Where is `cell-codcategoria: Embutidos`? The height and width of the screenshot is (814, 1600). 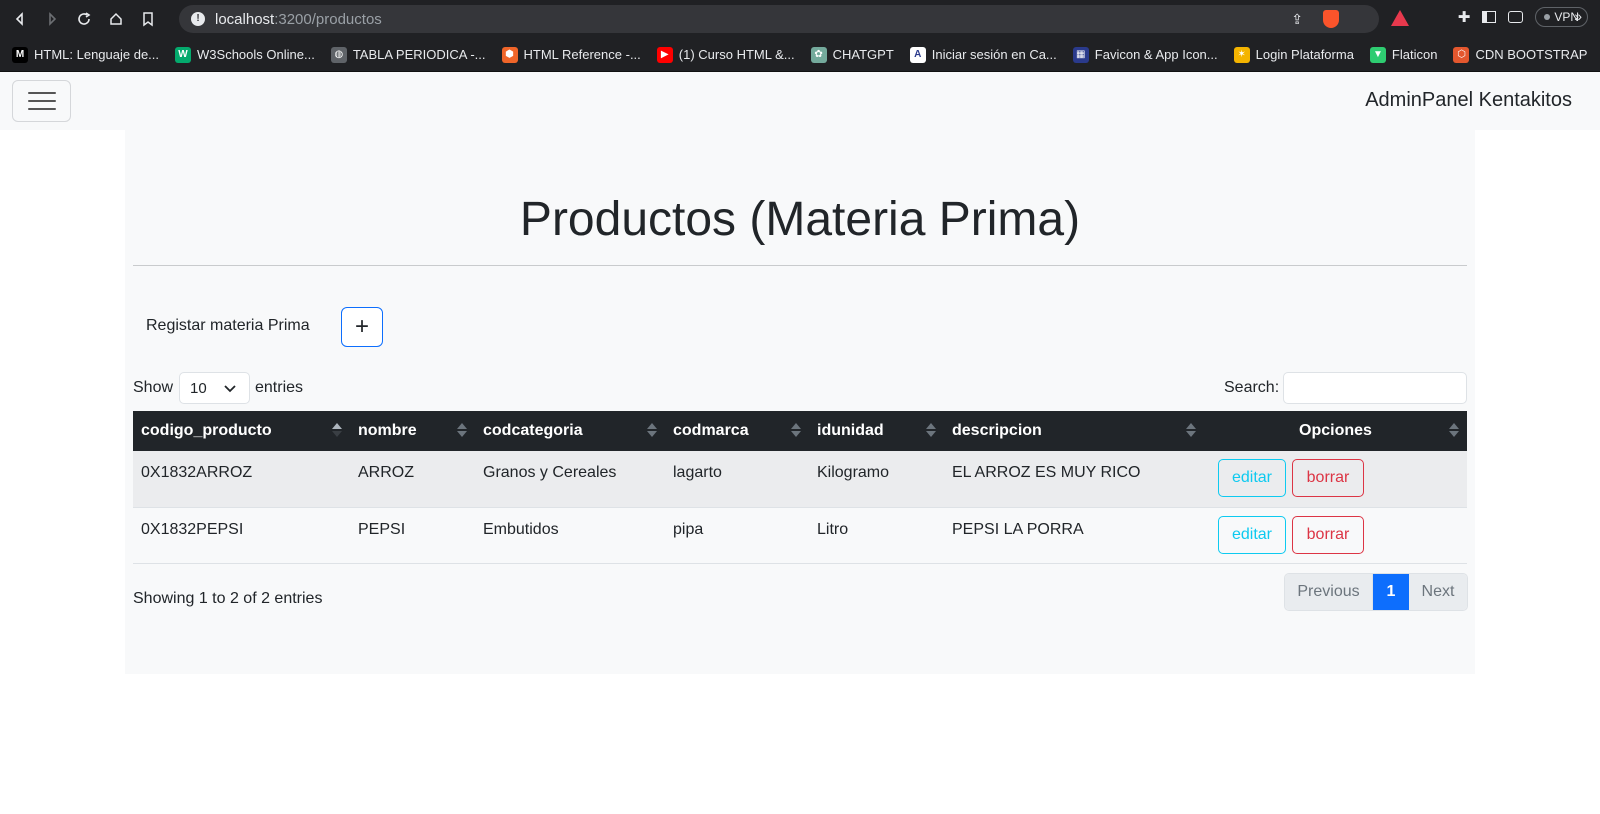 cell-codcategoria: Embutidos is located at coordinates (570, 535).